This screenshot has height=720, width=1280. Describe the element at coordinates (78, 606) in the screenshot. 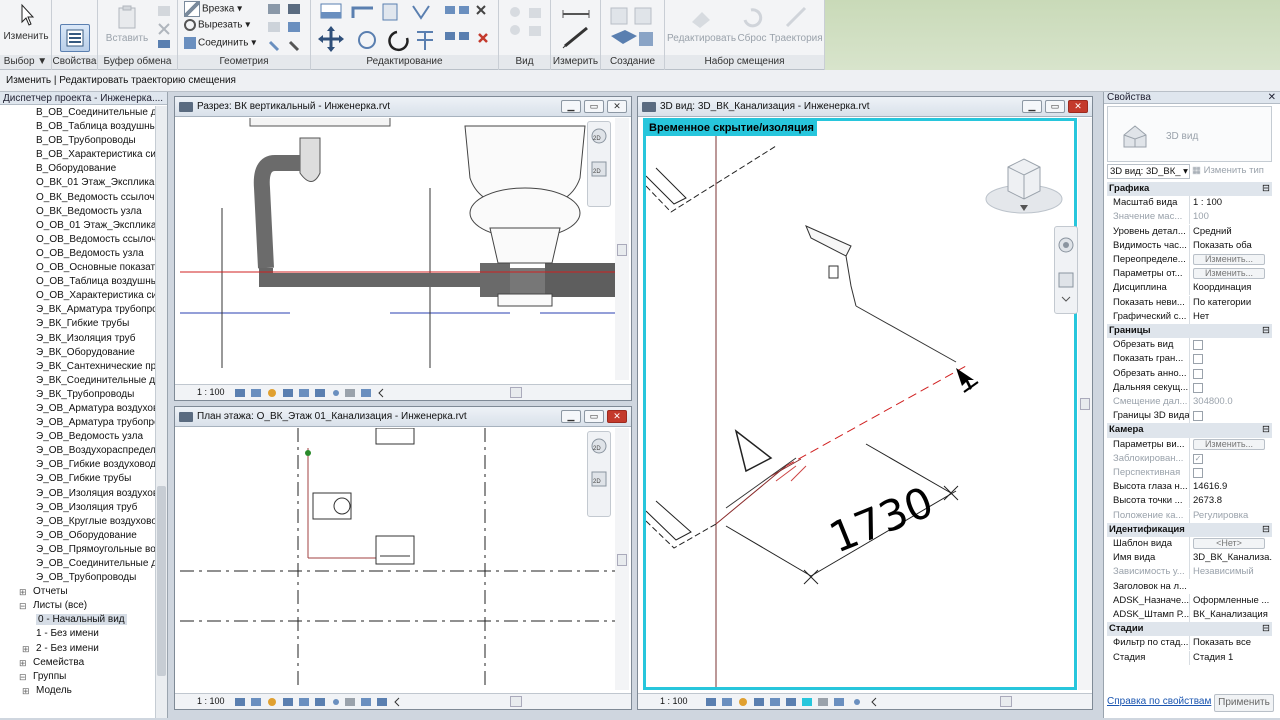

I see `browser-tree-item: ⊟ Листы (все)` at that location.